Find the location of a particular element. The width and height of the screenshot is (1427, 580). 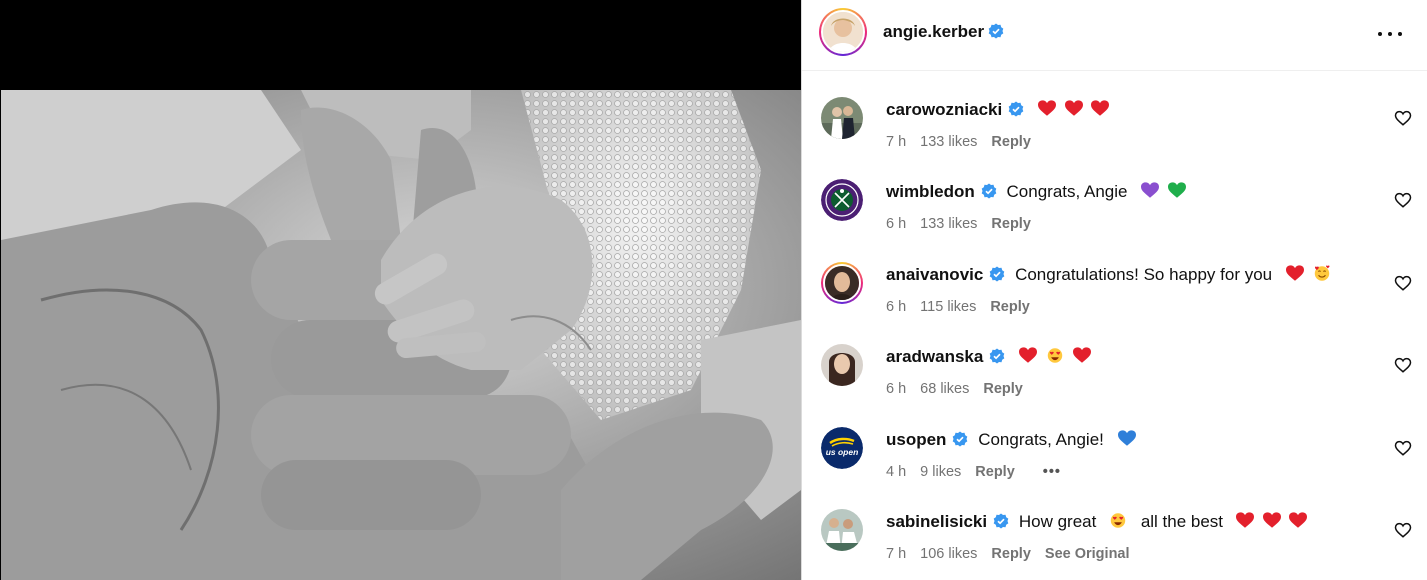

commenter-avatar: us open is located at coordinates (842, 448).